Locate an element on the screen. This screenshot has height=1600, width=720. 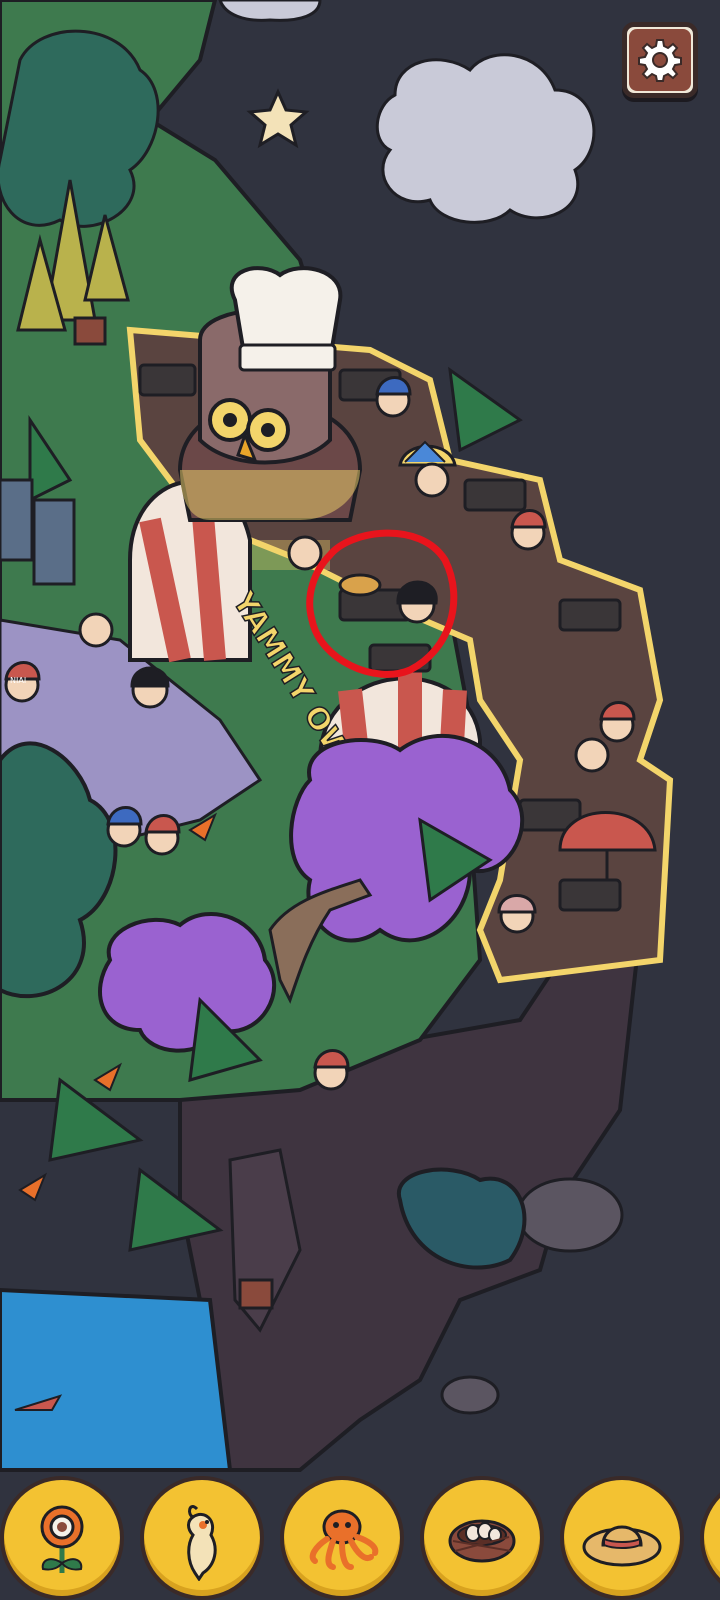
toolbar-item-nest is located at coordinates (482, 1538).